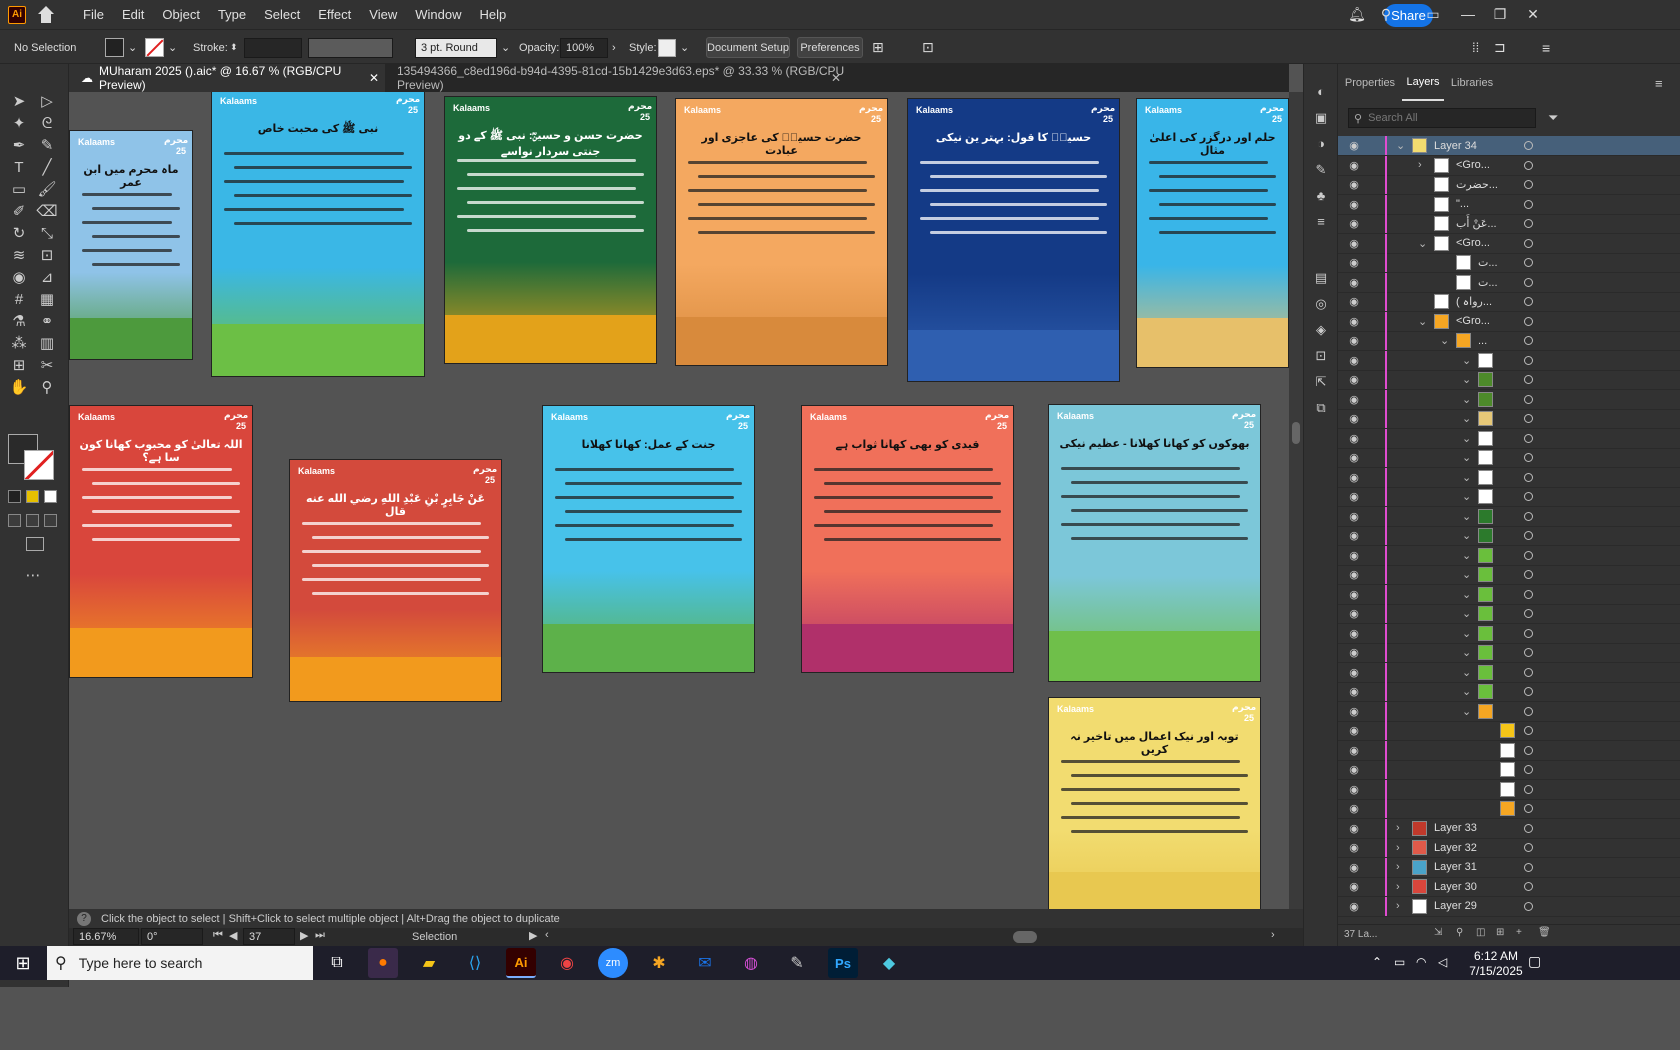  Describe the element at coordinates (1455, 867) in the screenshot. I see `layer-name: Layer 31` at that location.